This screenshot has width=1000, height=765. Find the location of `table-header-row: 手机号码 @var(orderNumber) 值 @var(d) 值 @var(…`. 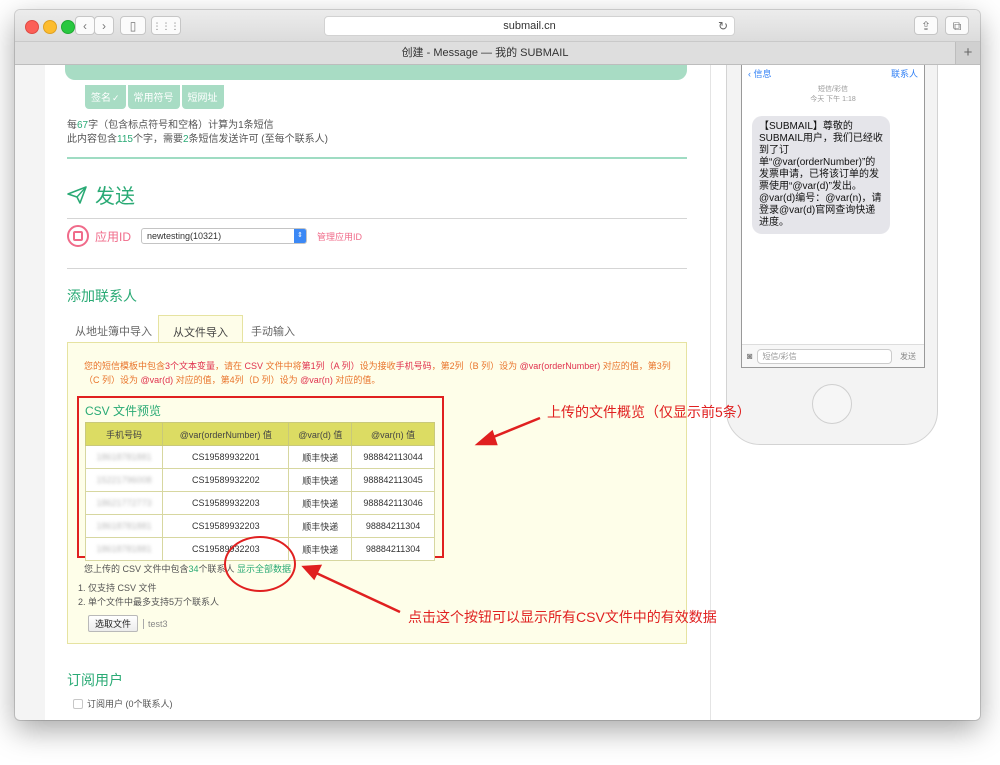

table-header-row: 手机号码 @var(orderNumber) 值 @var(d) 值 @var(… is located at coordinates (259, 434).